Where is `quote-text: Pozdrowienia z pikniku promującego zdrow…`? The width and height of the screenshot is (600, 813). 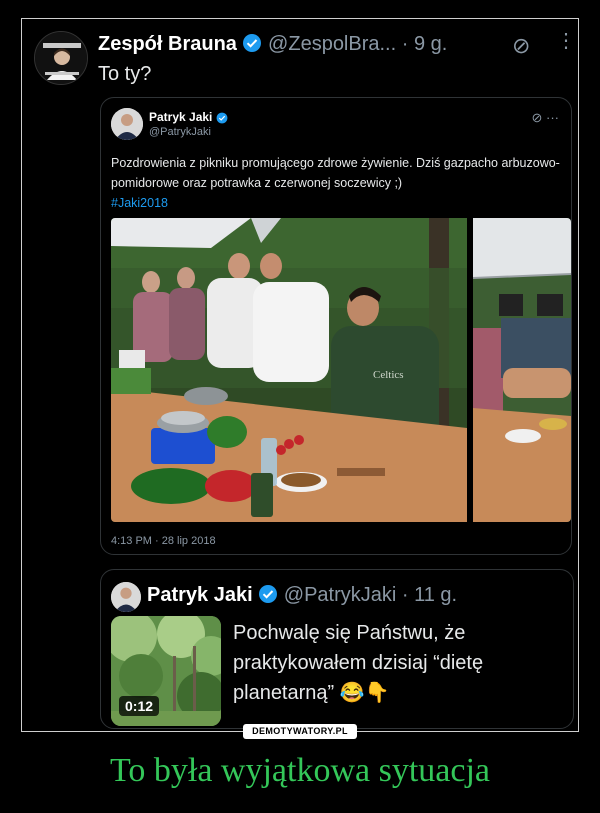 quote-text: Pozdrowienia z pikniku promującego zdrow… is located at coordinates (336, 183).